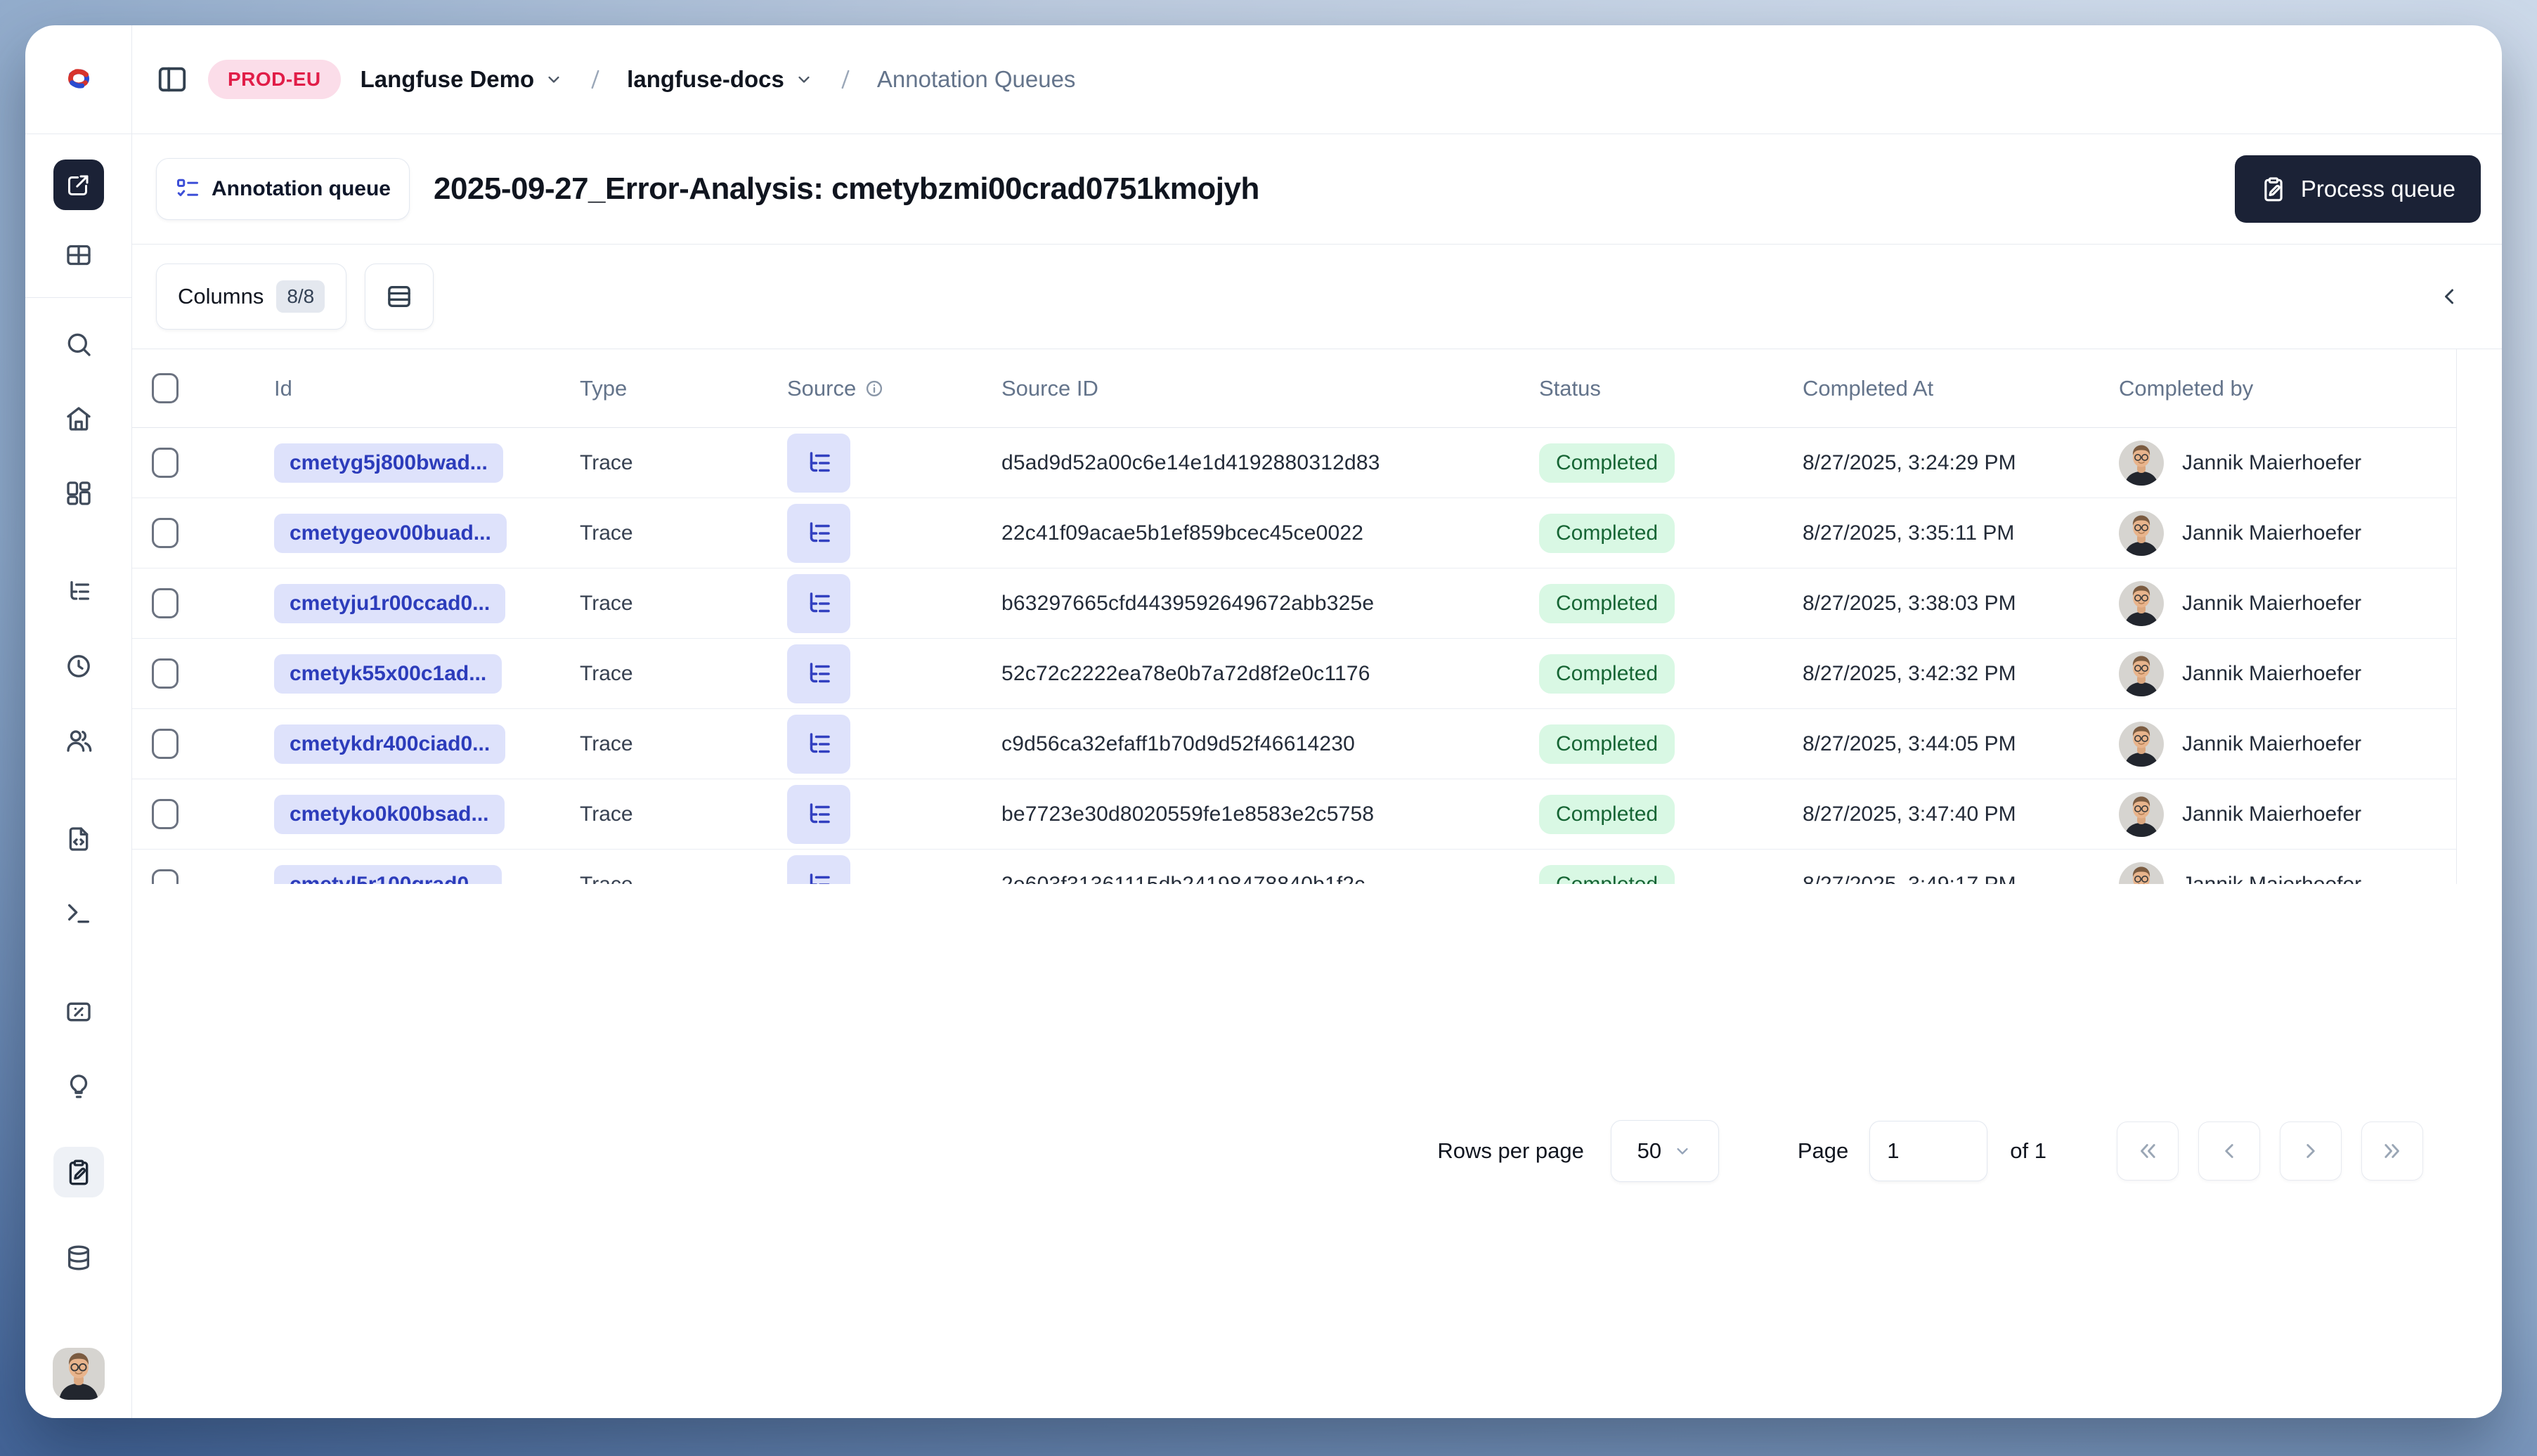 This screenshot has width=2537, height=1456. I want to click on row-completed-at: 8/27/2025, 3:38:03 PM, so click(1910, 603).